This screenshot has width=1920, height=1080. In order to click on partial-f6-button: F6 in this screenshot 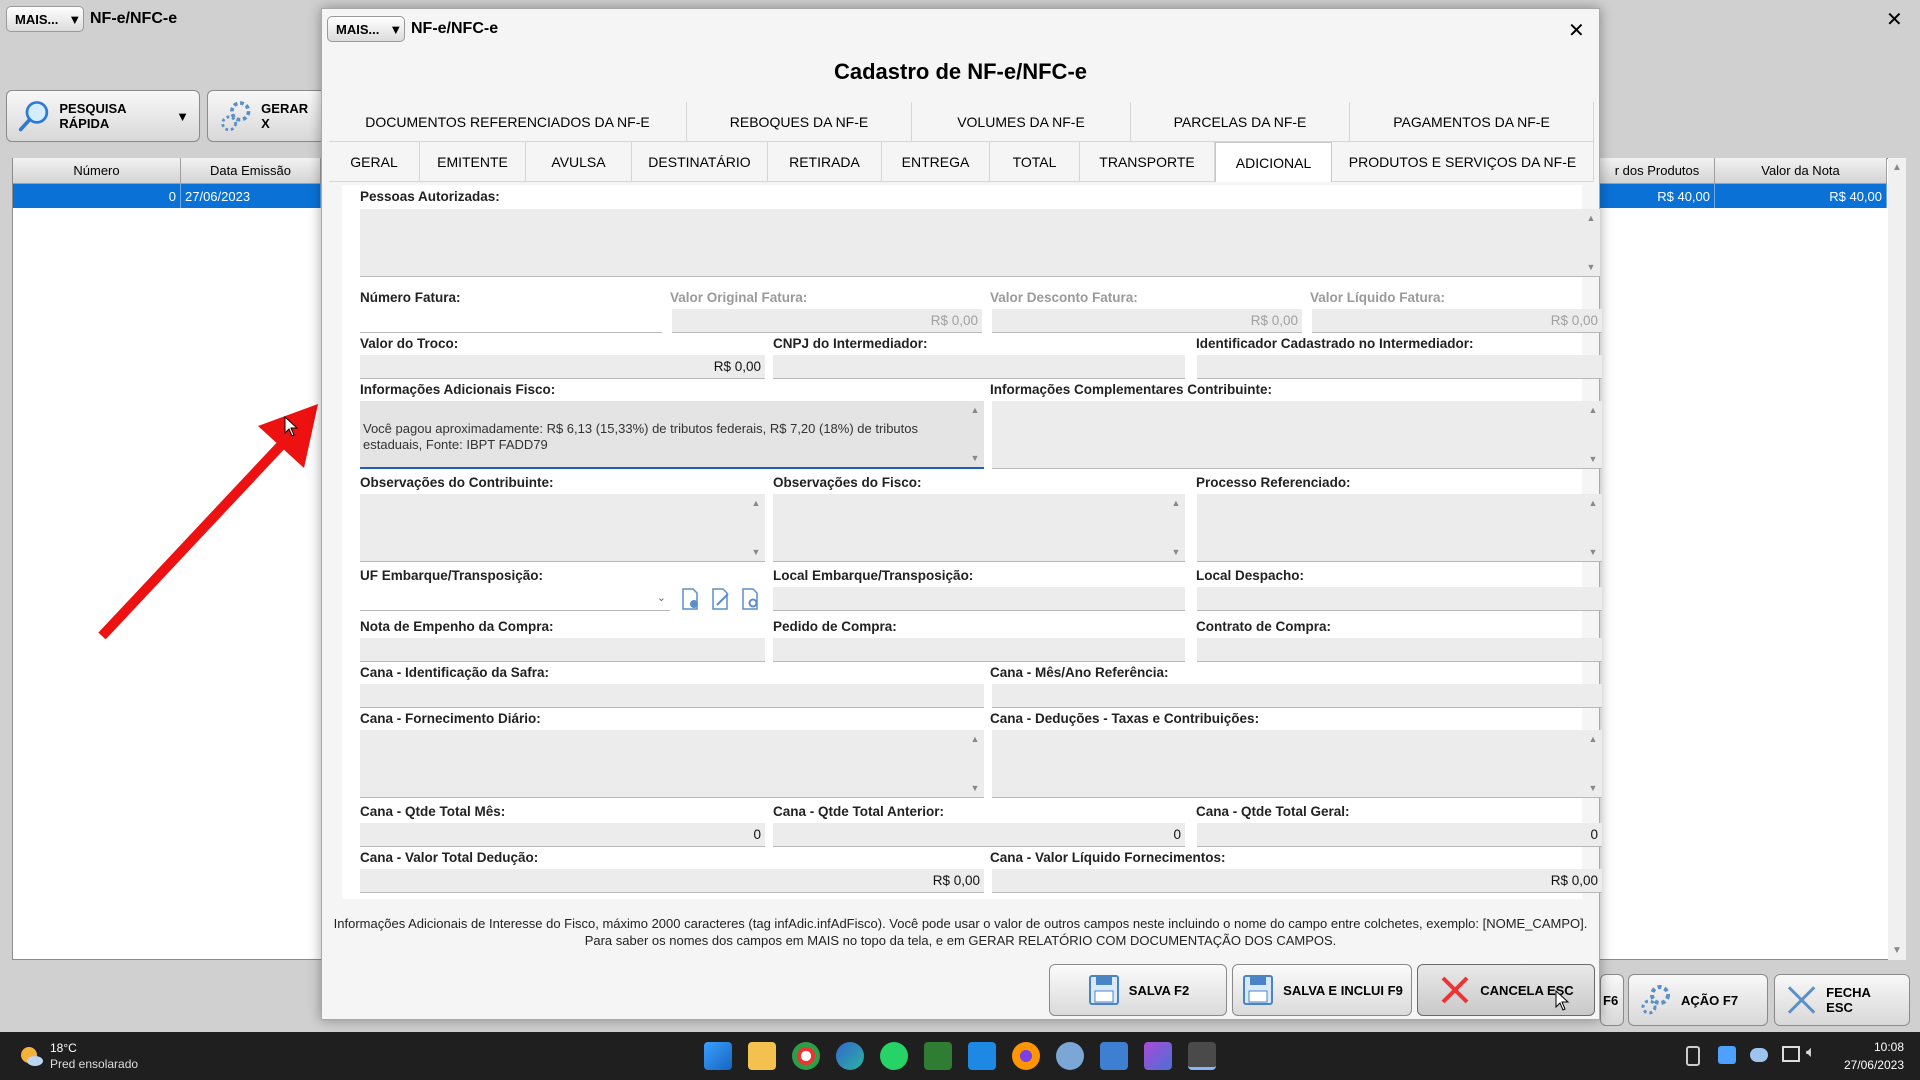, I will do `click(1612, 1000)`.